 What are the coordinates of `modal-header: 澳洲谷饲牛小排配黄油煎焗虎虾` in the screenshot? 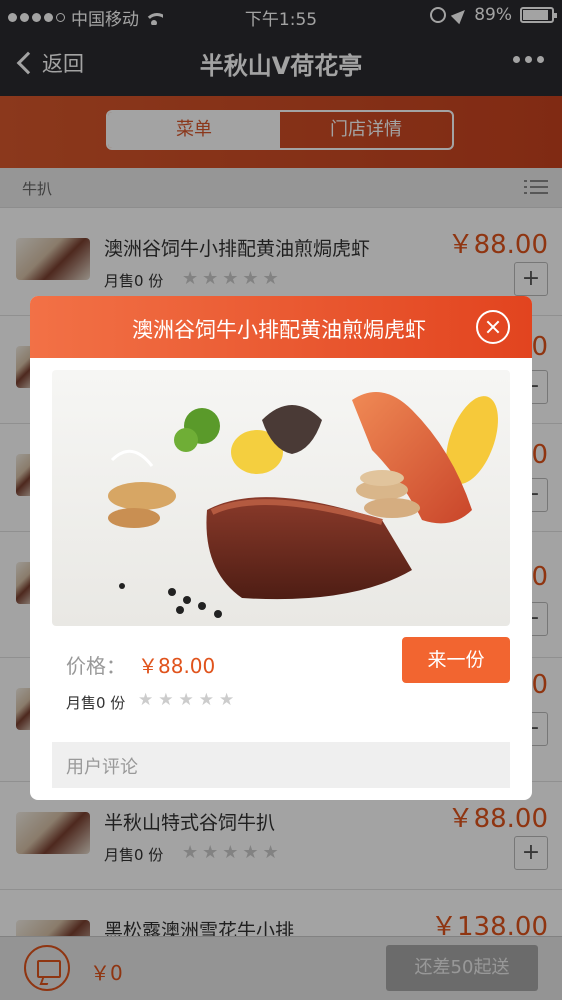 It's located at (281, 327).